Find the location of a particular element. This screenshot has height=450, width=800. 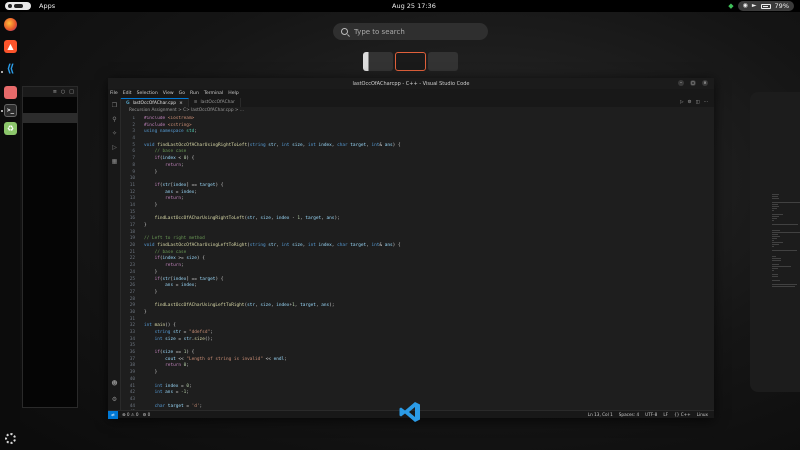

workspace-thumbnail-active is located at coordinates (410, 61).